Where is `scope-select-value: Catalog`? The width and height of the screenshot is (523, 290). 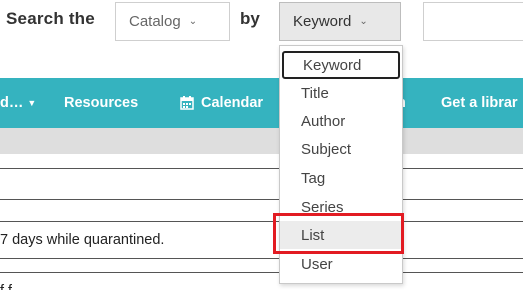
scope-select-value: Catalog is located at coordinates (155, 21).